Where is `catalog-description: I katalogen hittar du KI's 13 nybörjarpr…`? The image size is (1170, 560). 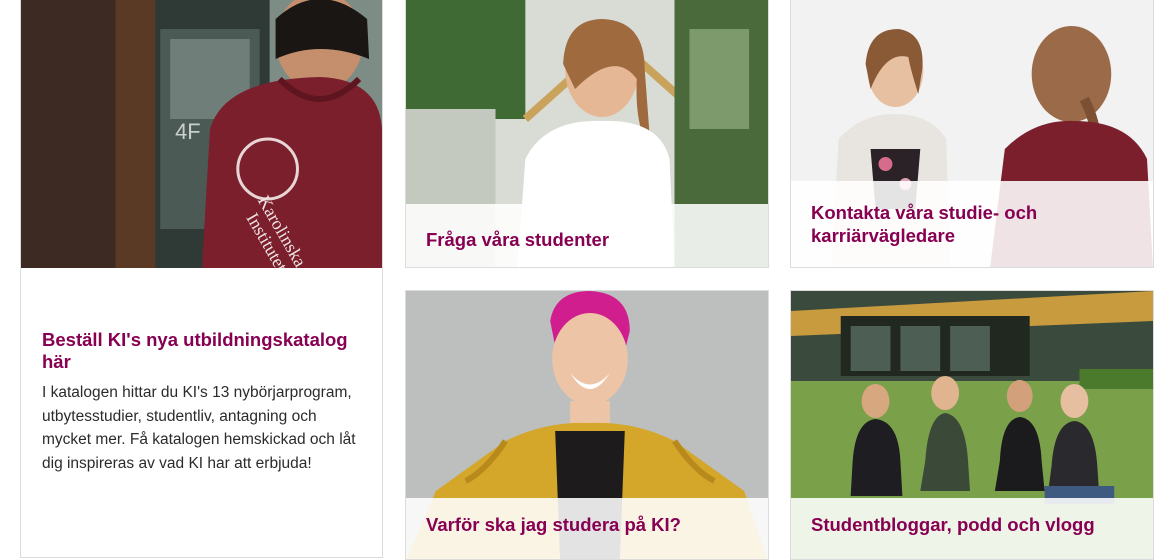
catalog-description: I katalogen hittar du KI's 13 nybörjarpr… is located at coordinates (199, 428).